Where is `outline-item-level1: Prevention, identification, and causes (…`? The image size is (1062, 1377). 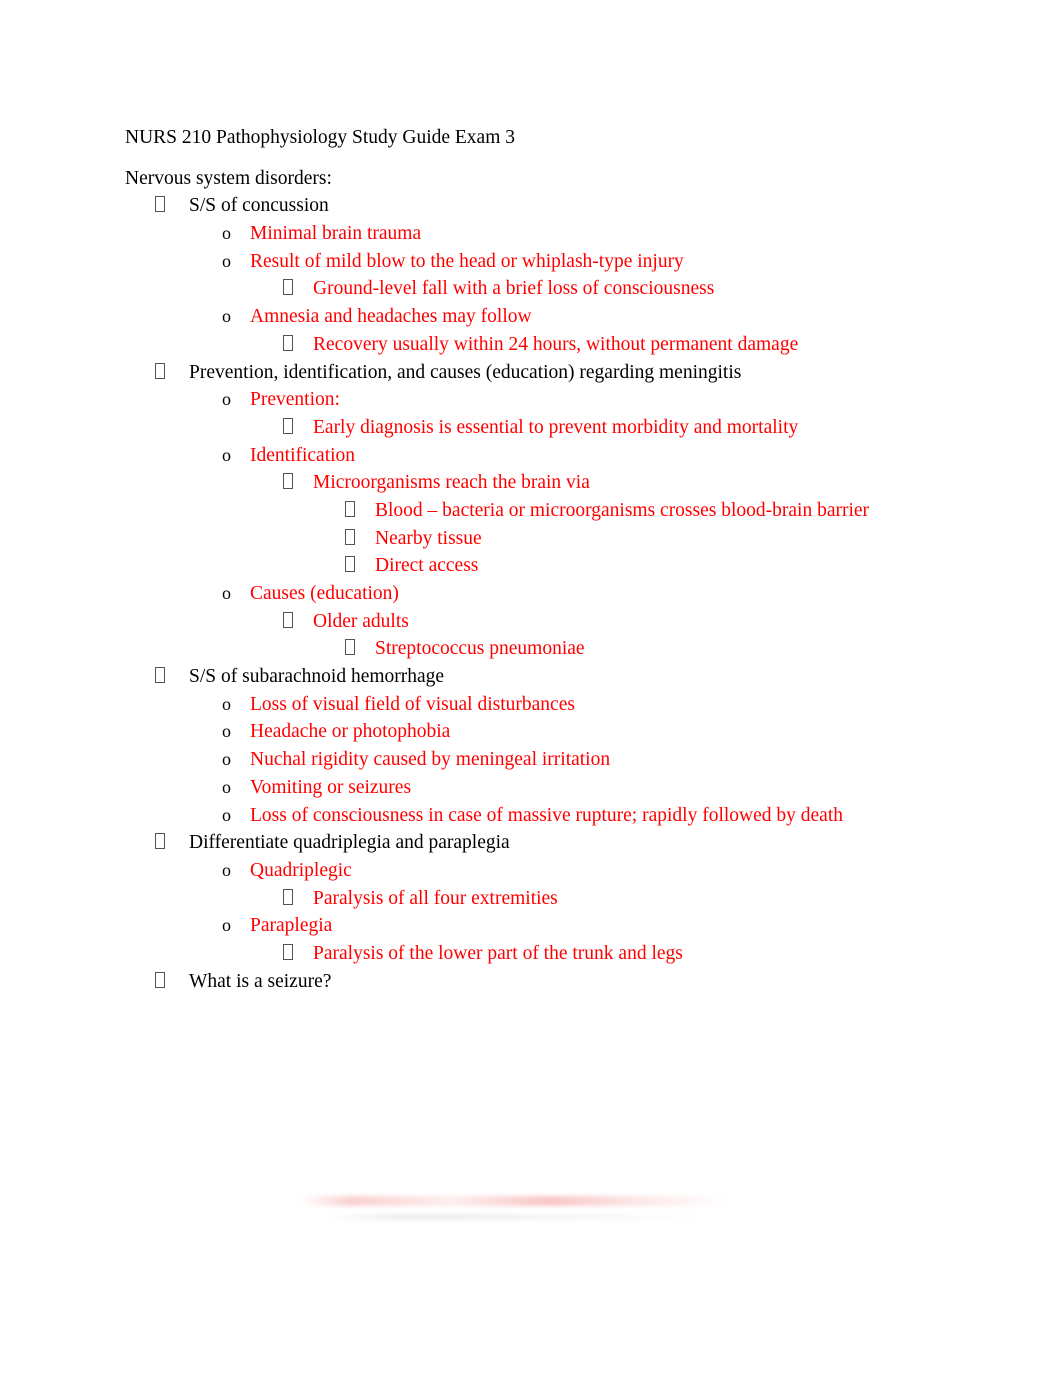 outline-item-level1: Prevention, identification, and causes (… is located at coordinates (535, 373).